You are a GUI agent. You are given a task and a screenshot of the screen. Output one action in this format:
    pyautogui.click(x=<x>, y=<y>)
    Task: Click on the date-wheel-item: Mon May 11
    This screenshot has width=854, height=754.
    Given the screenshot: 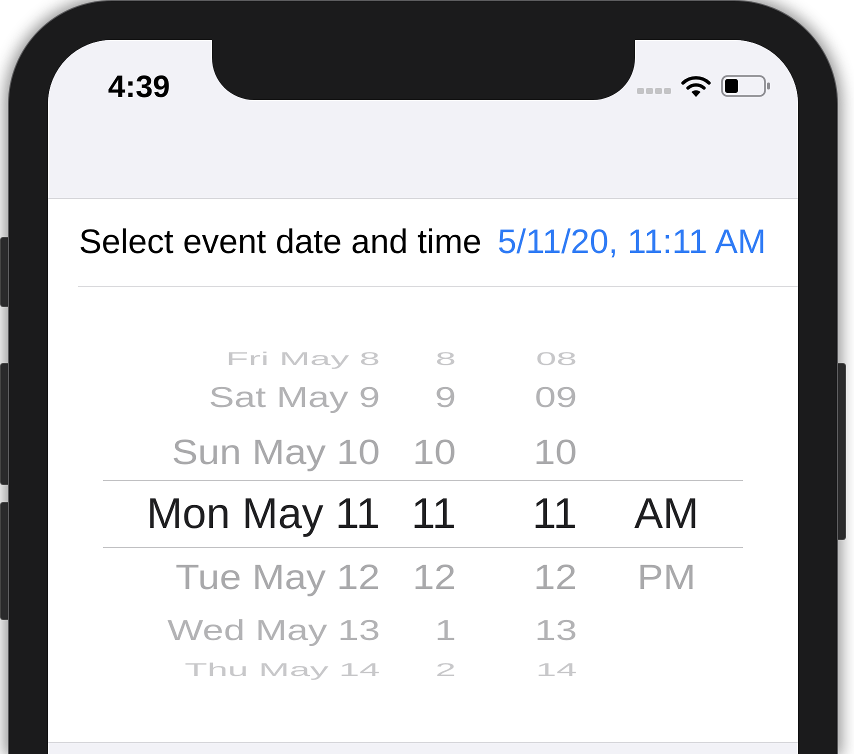 What is the action you would take?
    pyautogui.click(x=263, y=514)
    